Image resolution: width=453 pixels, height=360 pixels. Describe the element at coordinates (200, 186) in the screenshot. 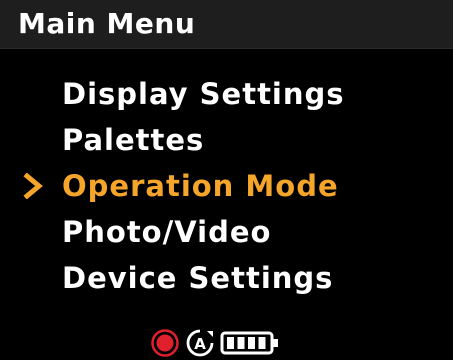

I see `menu-item-label: Operation Mode` at that location.